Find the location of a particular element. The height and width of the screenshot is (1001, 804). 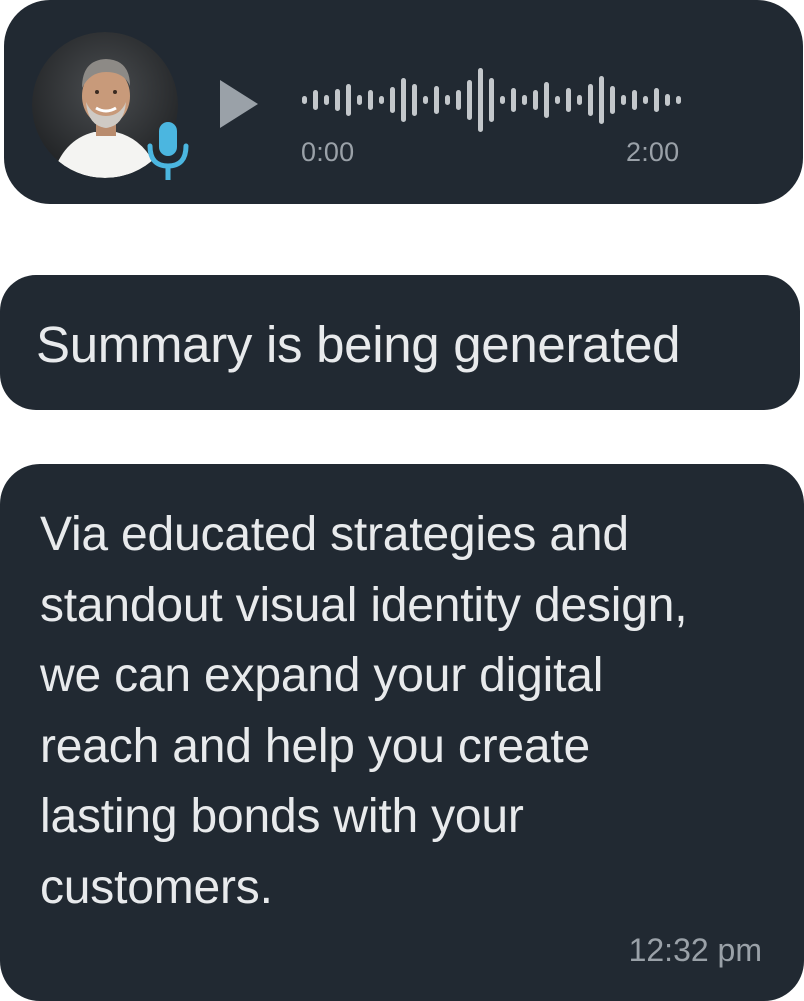

voice-avatar is located at coordinates (110, 106).